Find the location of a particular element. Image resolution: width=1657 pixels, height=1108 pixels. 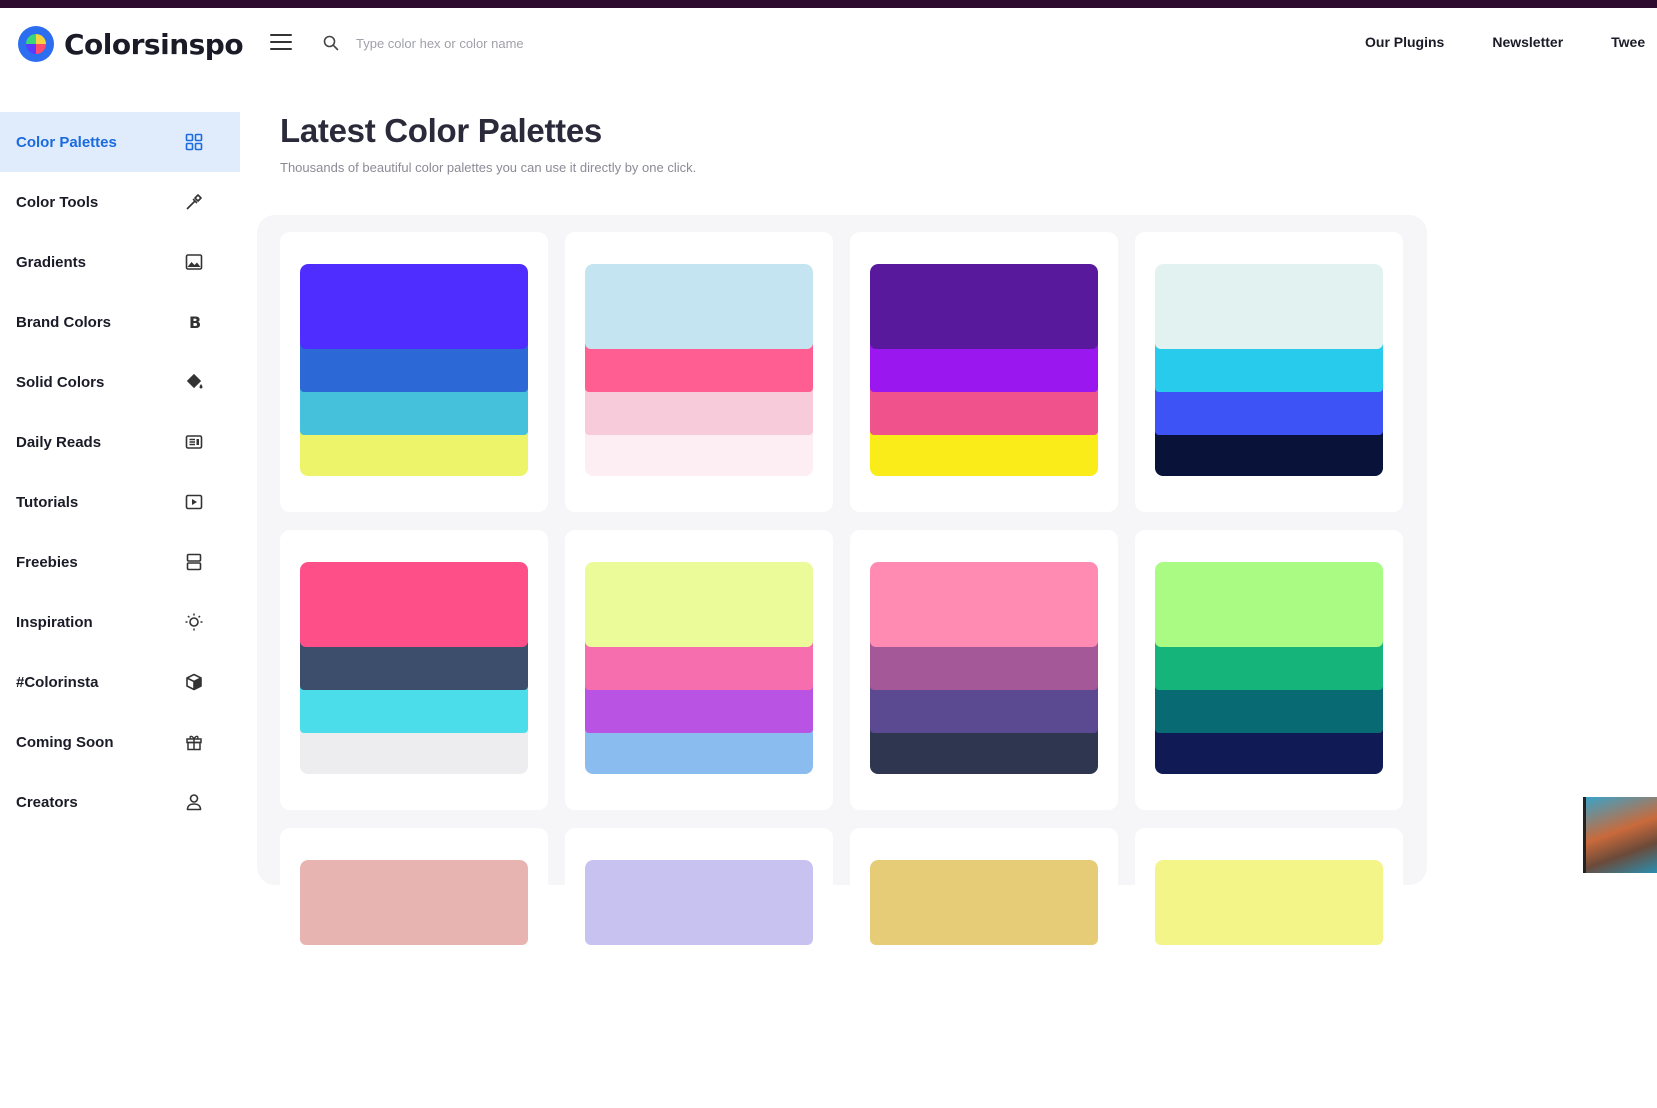

bold-b-icon: B is located at coordinates (194, 322).